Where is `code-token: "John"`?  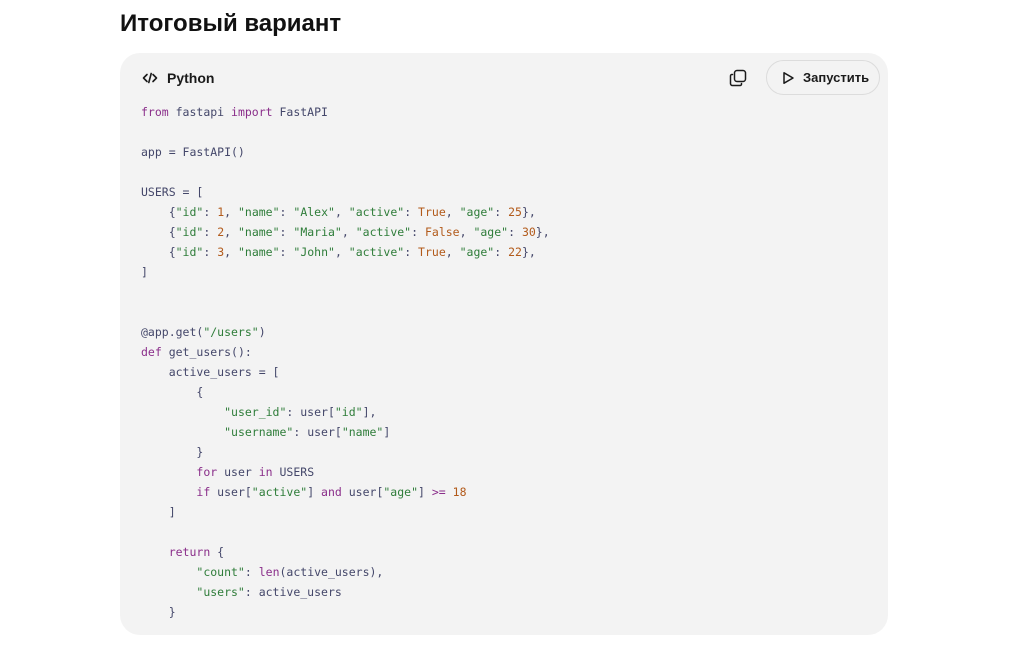 code-token: "John" is located at coordinates (314, 252).